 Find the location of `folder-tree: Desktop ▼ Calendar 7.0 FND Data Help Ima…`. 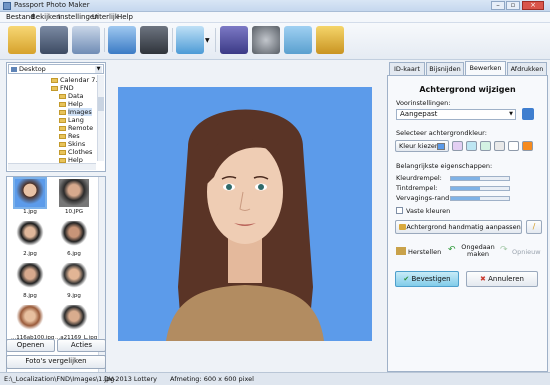

folder-tree: Desktop ▼ Calendar 7.0 FND Data Help Ima… is located at coordinates (56, 117).